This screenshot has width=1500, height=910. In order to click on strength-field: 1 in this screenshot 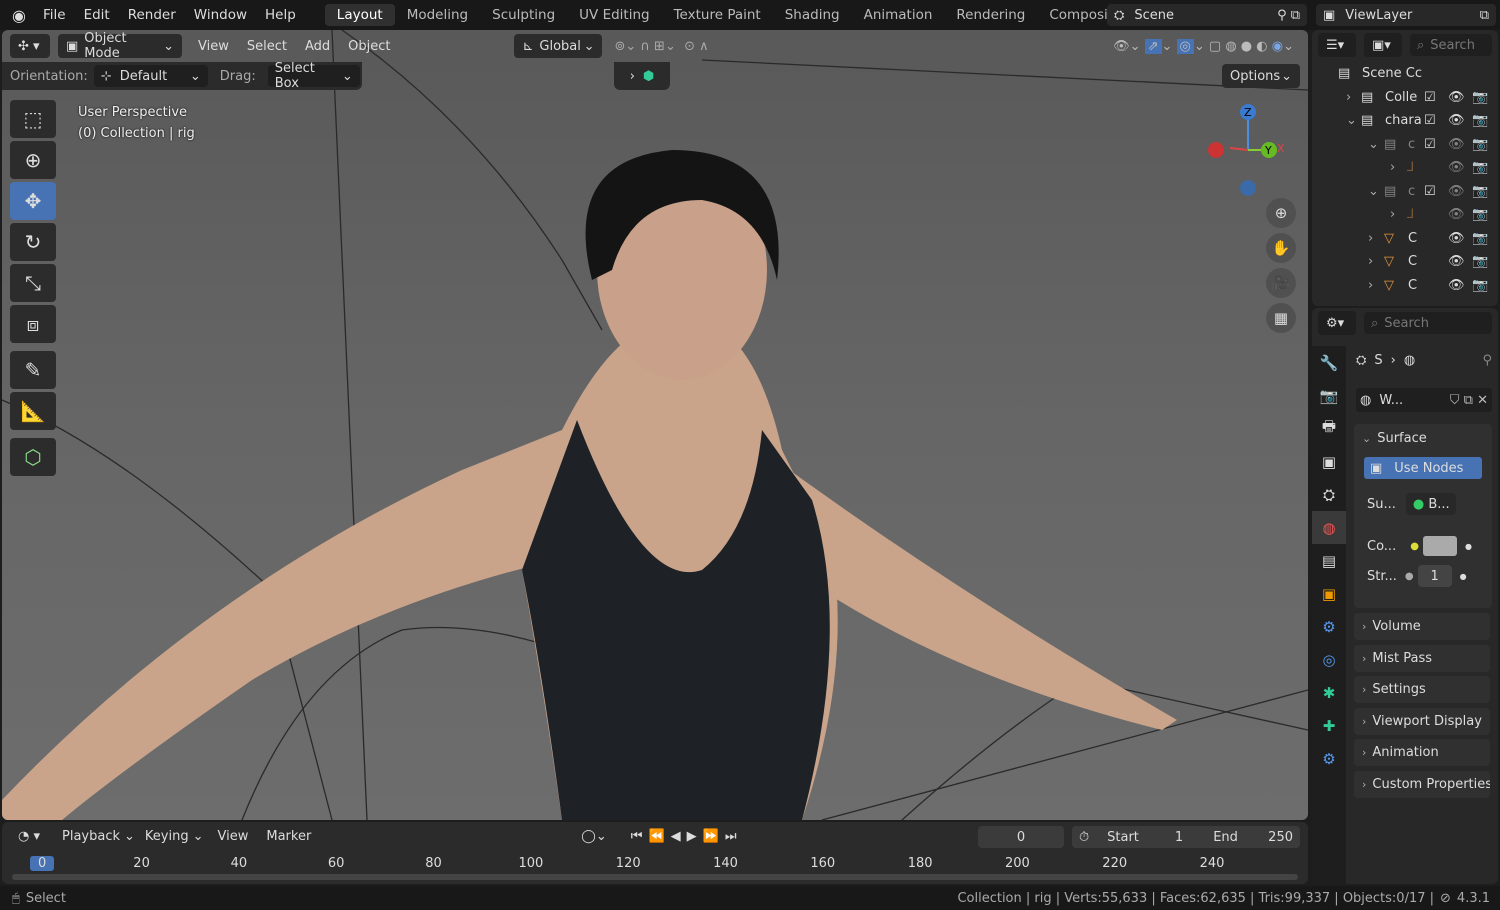, I will do `click(1434, 576)`.